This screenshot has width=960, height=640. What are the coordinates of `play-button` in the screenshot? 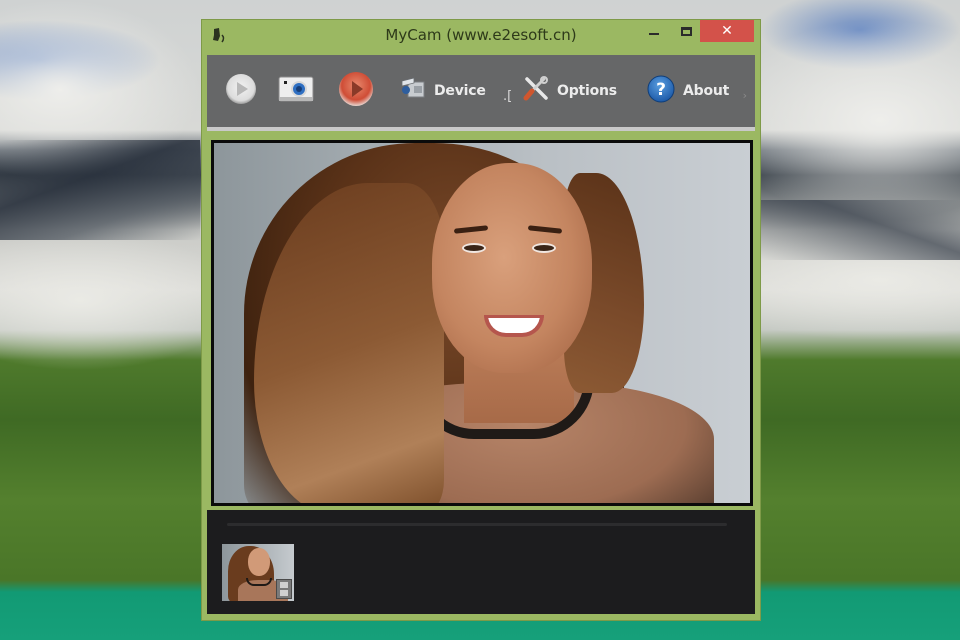 It's located at (241, 91).